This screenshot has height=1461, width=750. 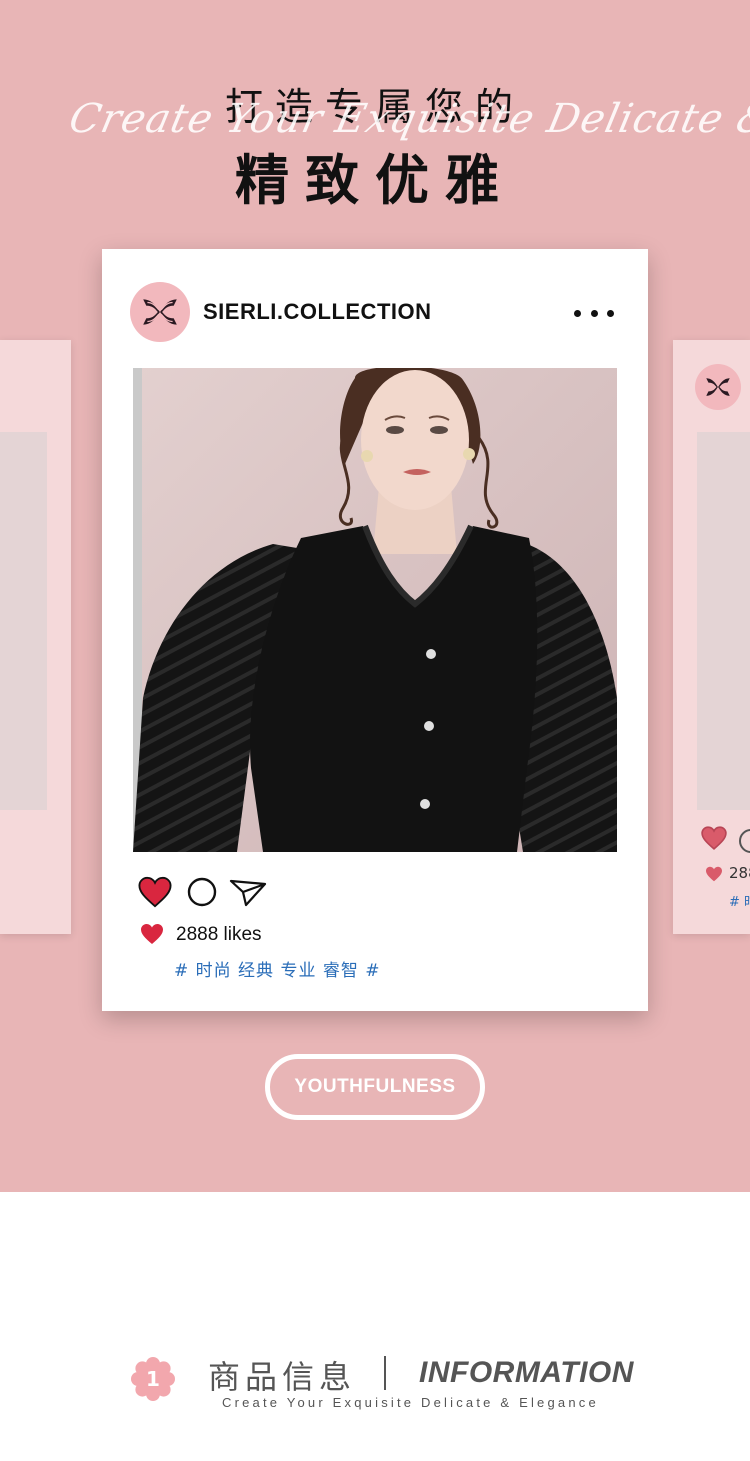 What do you see at coordinates (526, 1372) in the screenshot?
I see `info-title-en: INFORMATION` at bounding box center [526, 1372].